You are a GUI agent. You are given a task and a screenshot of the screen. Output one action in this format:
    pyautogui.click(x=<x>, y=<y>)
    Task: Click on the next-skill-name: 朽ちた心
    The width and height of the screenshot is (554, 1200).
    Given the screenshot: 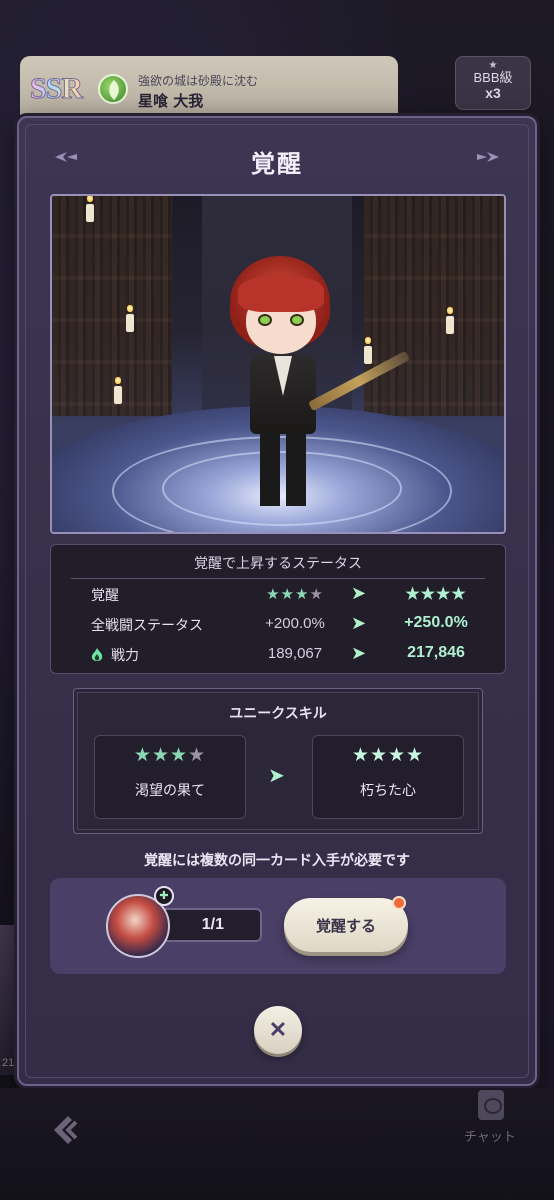 What is the action you would take?
    pyautogui.click(x=388, y=791)
    